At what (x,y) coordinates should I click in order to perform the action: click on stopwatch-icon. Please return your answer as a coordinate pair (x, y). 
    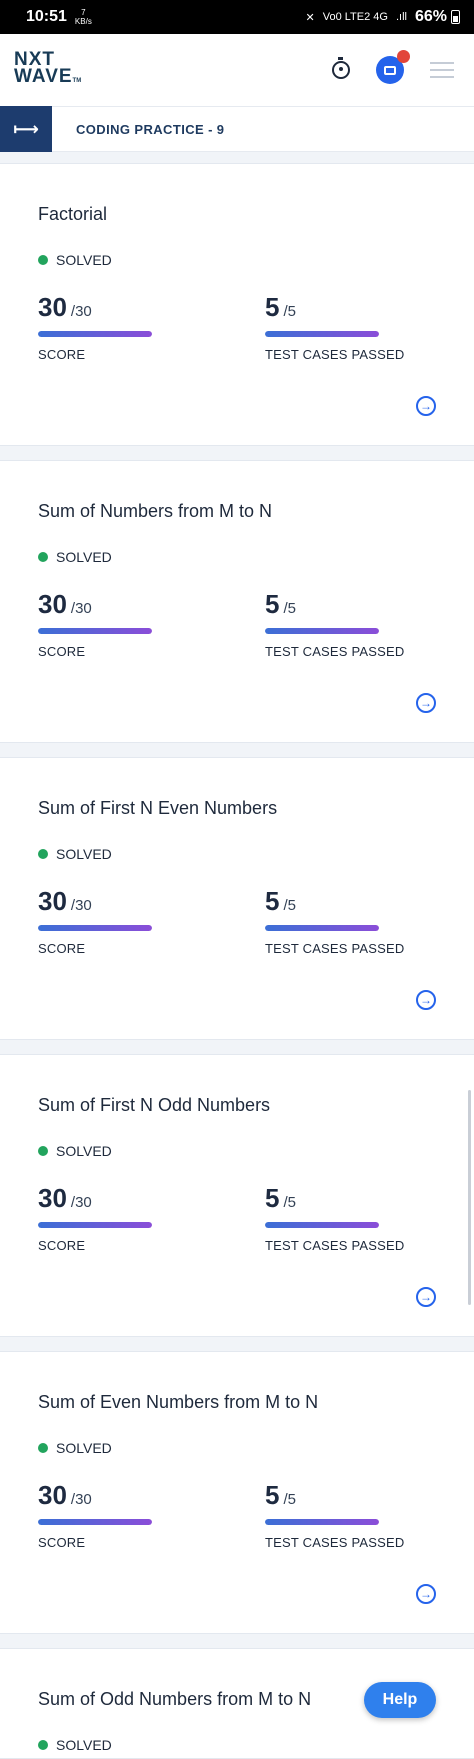
    Looking at the image, I should click on (341, 68).